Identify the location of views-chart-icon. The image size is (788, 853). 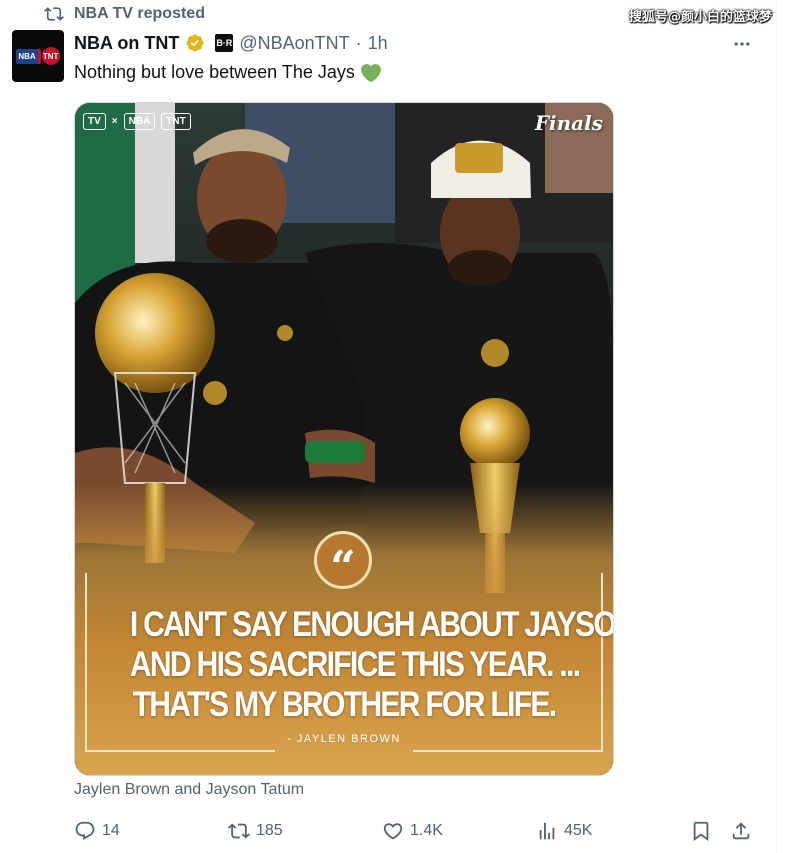
(547, 831).